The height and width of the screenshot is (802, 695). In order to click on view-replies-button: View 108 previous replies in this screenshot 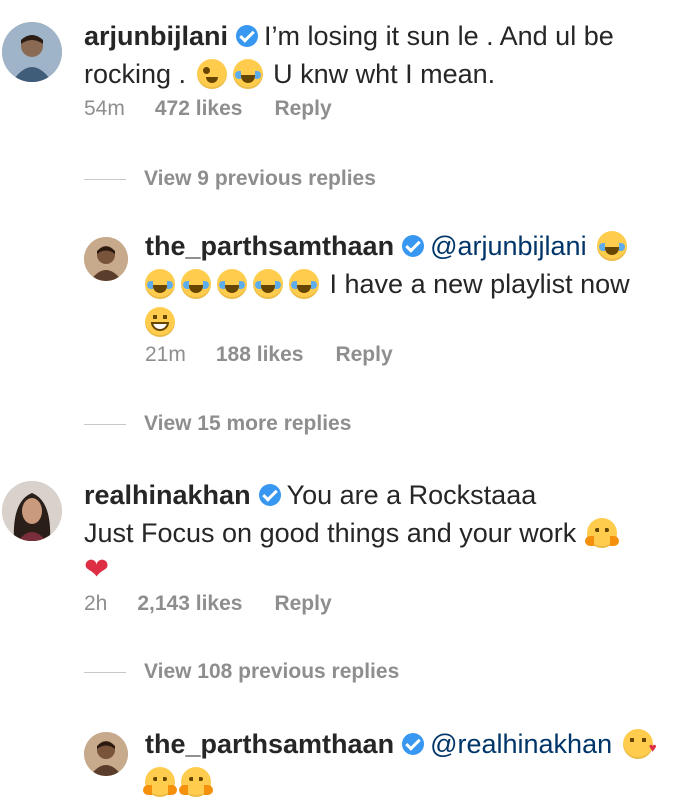, I will do `click(241, 672)`.